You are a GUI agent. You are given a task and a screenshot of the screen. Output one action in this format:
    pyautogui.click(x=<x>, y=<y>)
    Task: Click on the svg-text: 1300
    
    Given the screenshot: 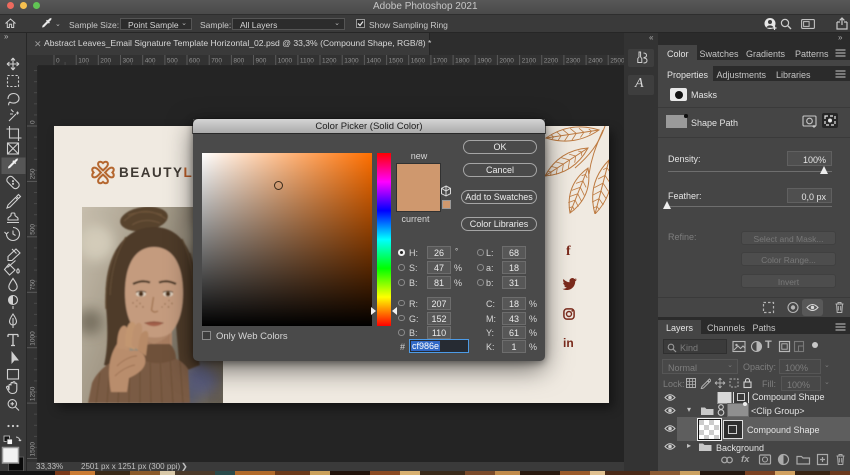 What is the action you would take?
    pyautogui.click(x=351, y=61)
    